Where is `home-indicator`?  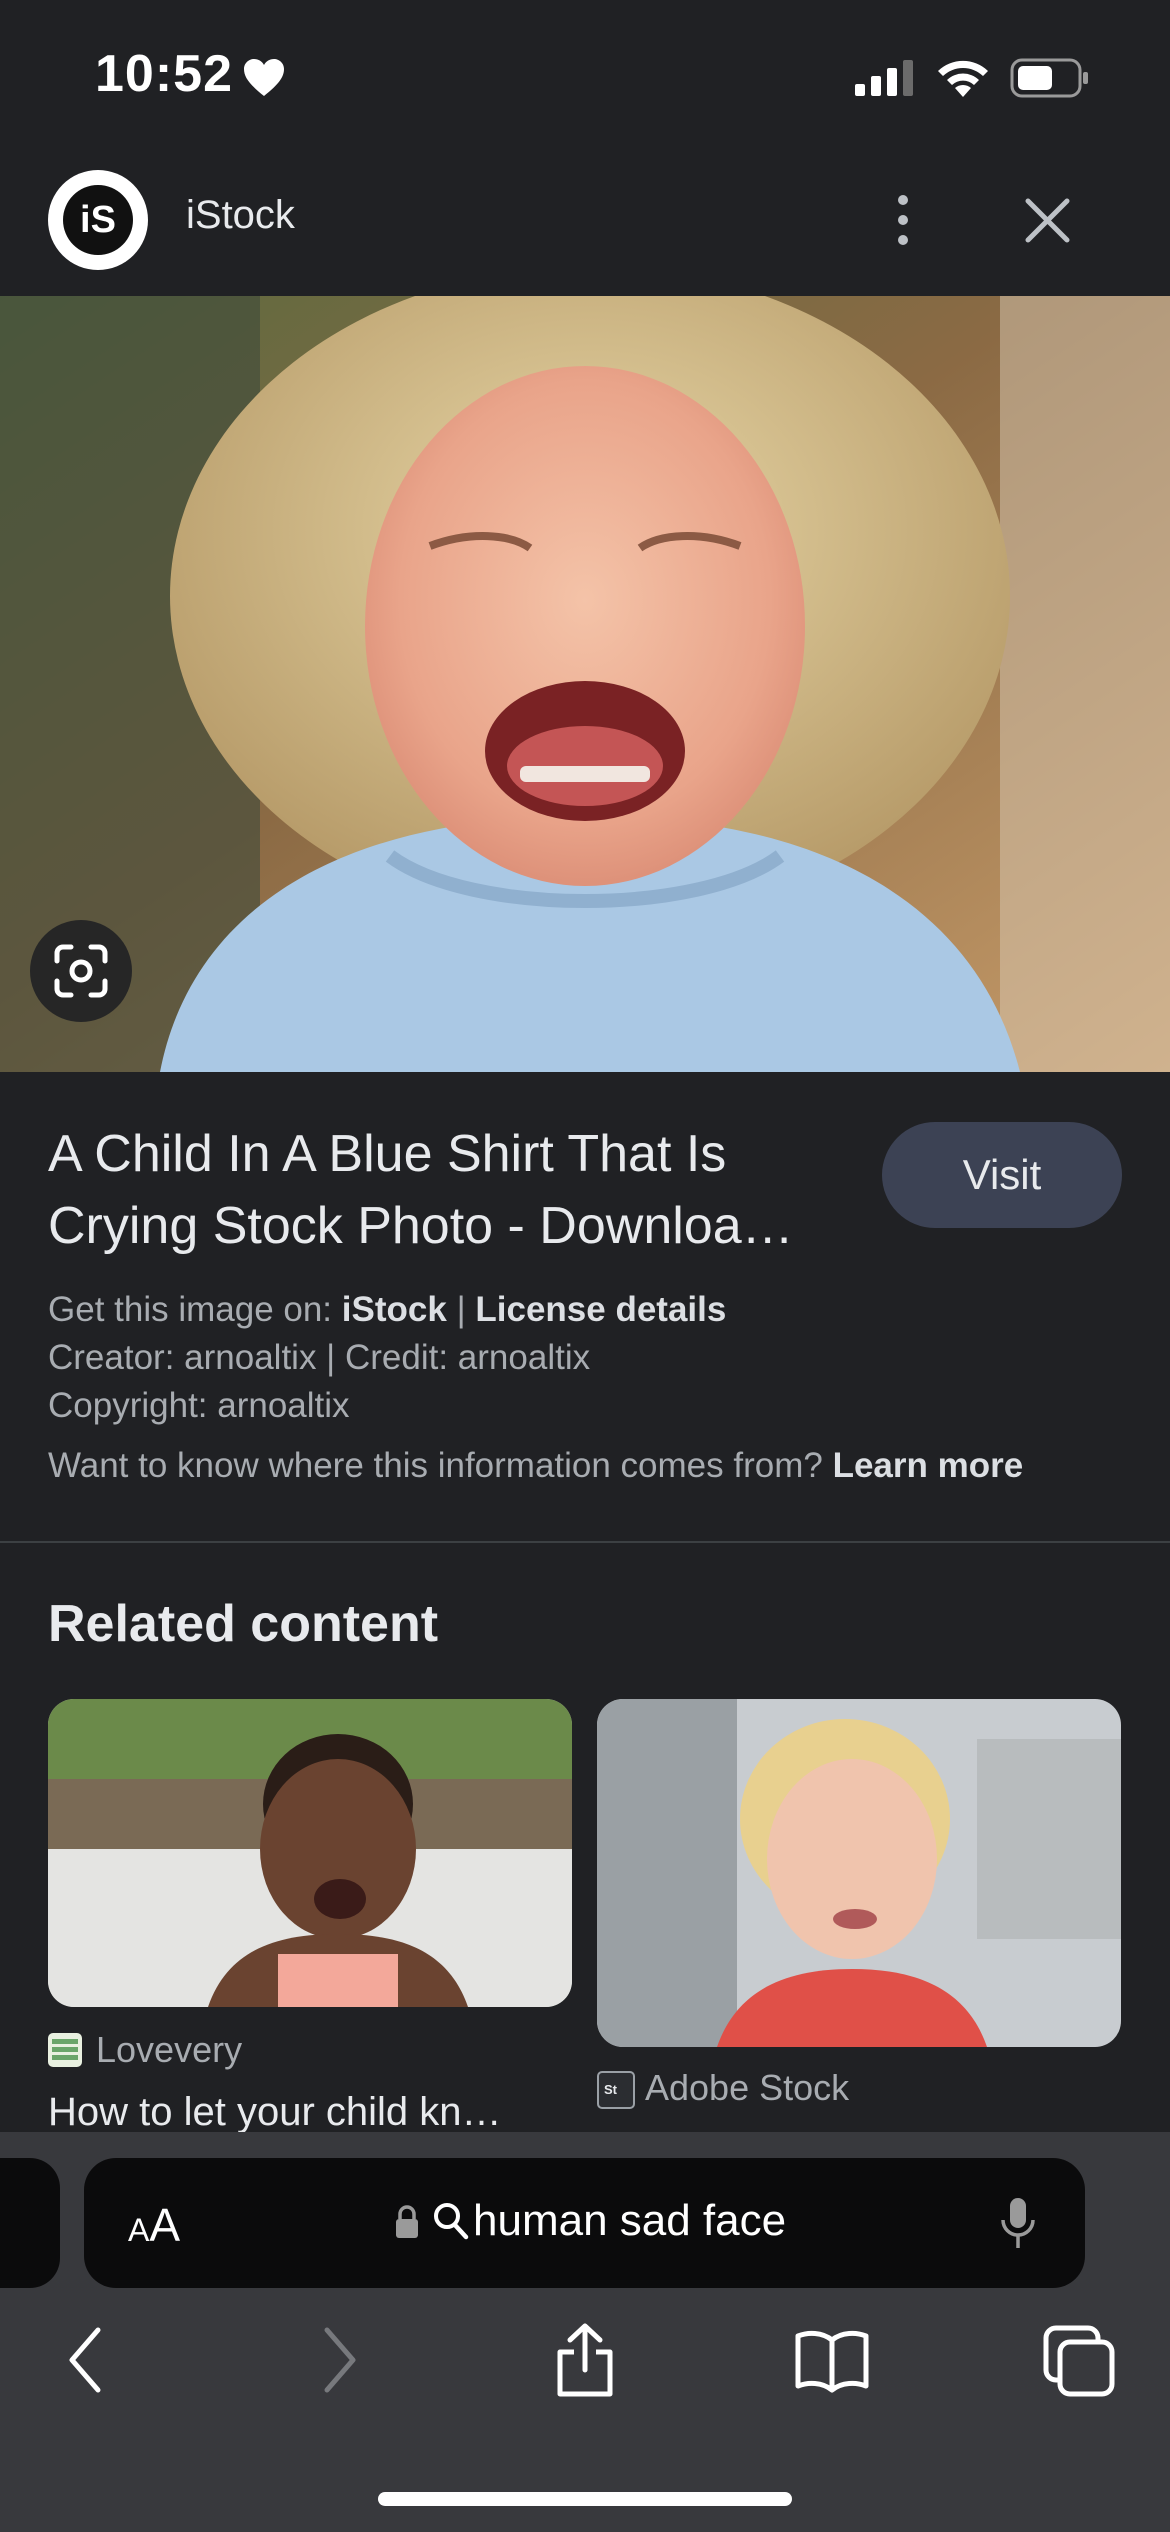 home-indicator is located at coordinates (585, 2499).